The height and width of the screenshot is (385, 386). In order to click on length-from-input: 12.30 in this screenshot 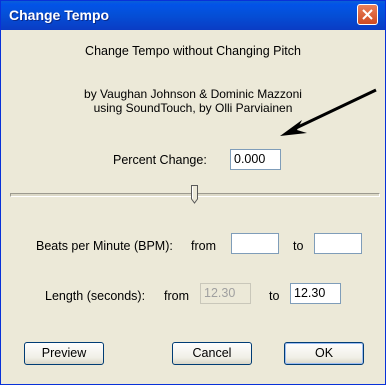, I will do `click(225, 293)`.